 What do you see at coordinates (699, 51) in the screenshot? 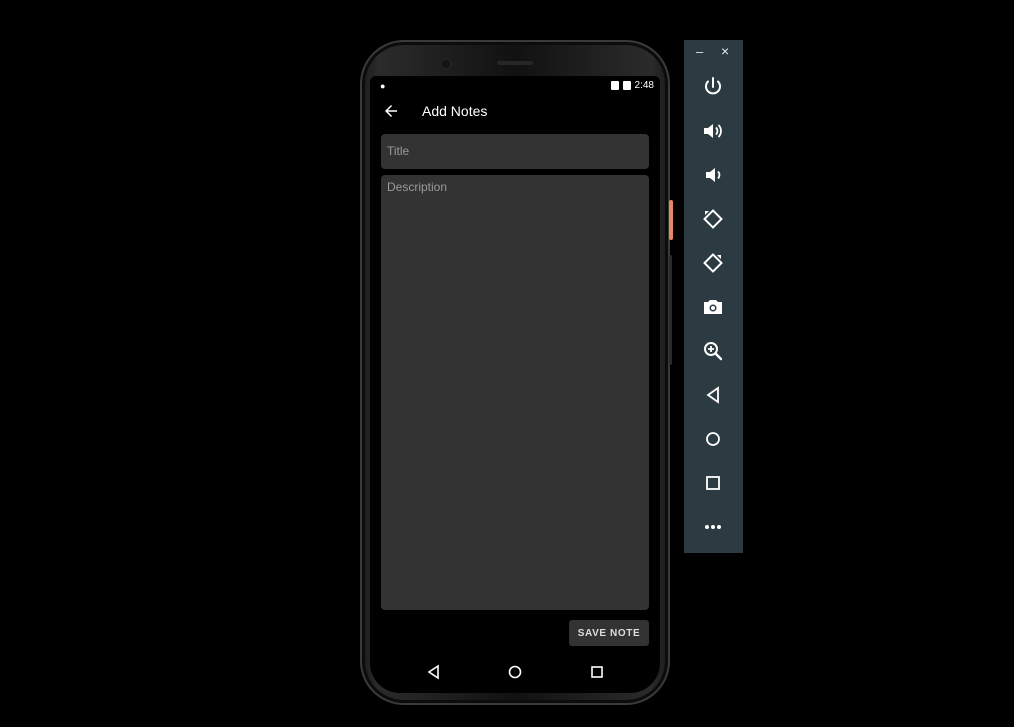
I see `minimize-button: –` at bounding box center [699, 51].